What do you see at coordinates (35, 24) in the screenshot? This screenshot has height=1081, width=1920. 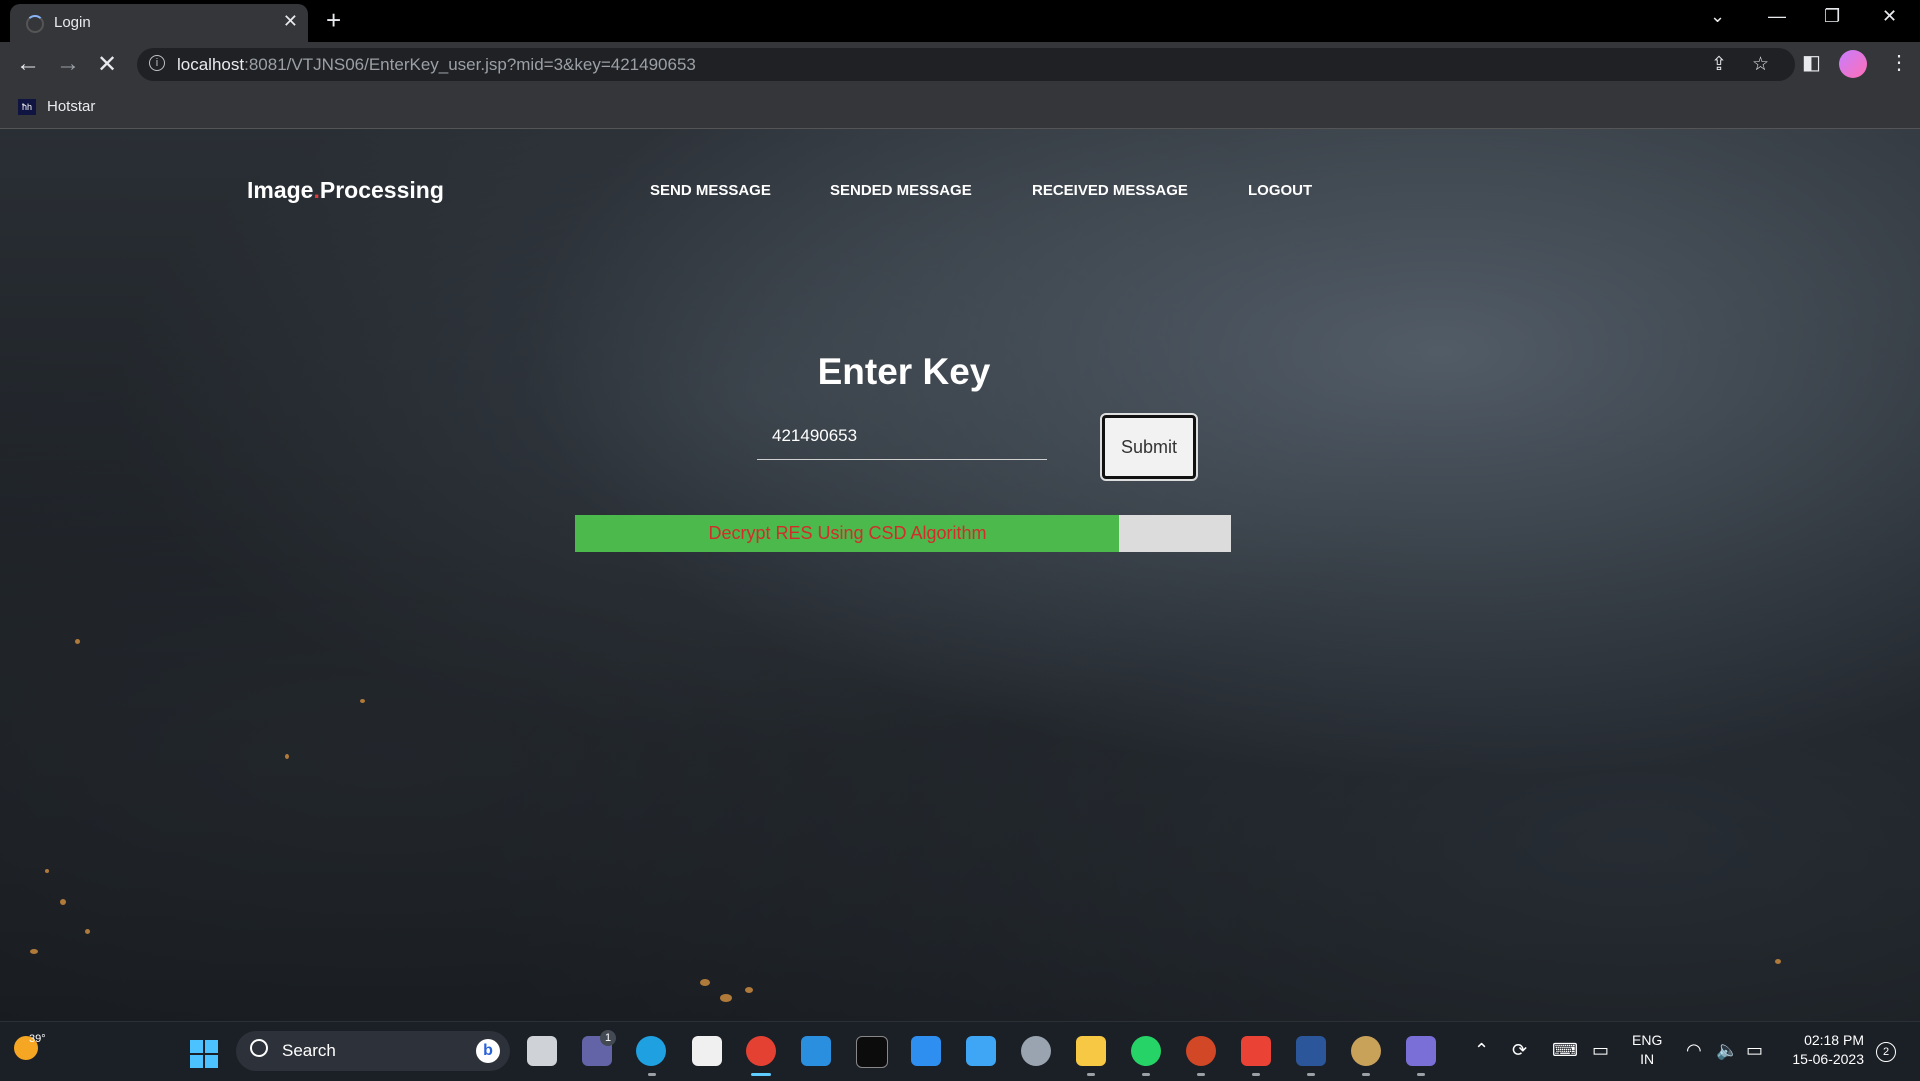 I see `loading-spinner-icon` at bounding box center [35, 24].